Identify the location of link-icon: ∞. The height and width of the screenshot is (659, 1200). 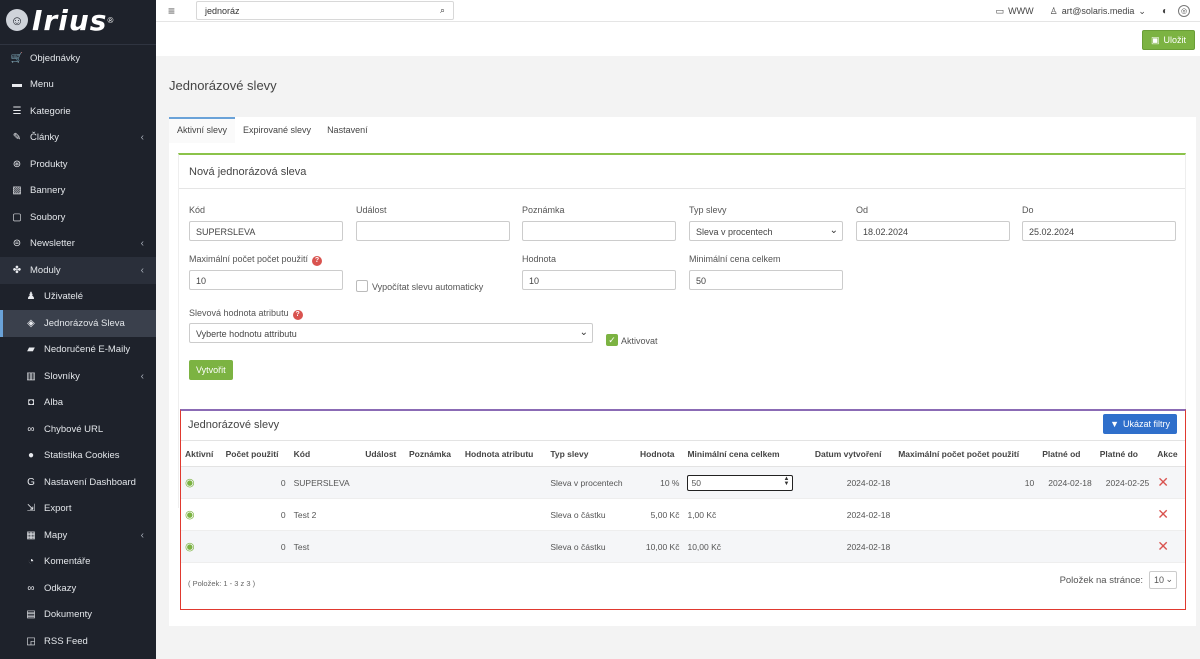
(31, 588).